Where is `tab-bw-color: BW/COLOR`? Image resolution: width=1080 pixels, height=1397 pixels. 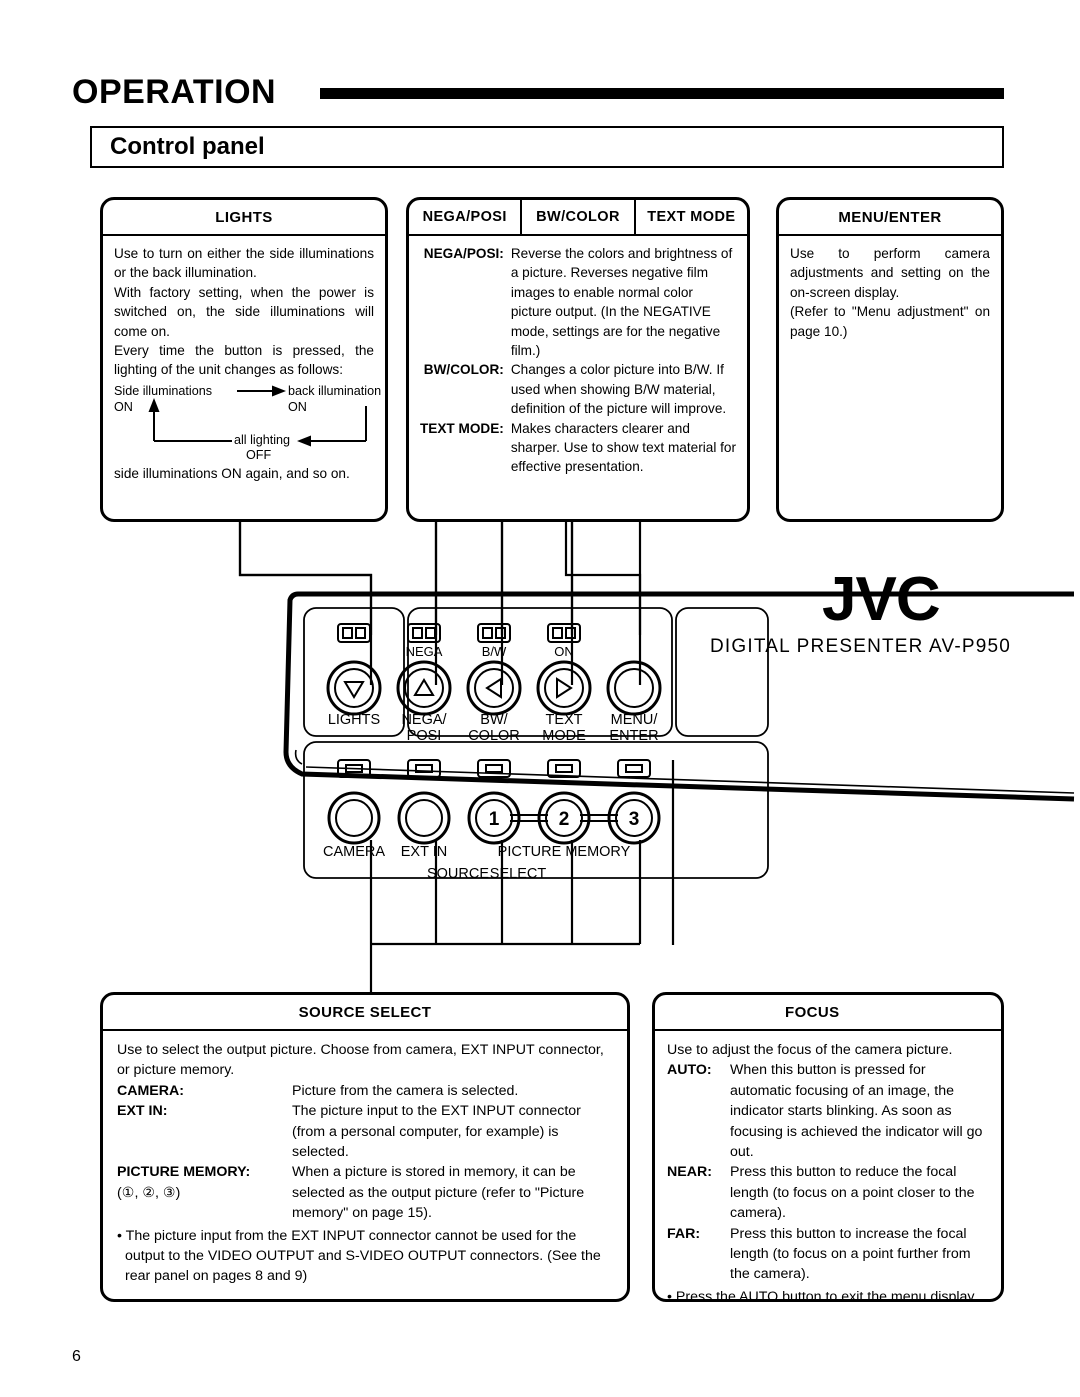 tab-bw-color: BW/COLOR is located at coordinates (576, 217).